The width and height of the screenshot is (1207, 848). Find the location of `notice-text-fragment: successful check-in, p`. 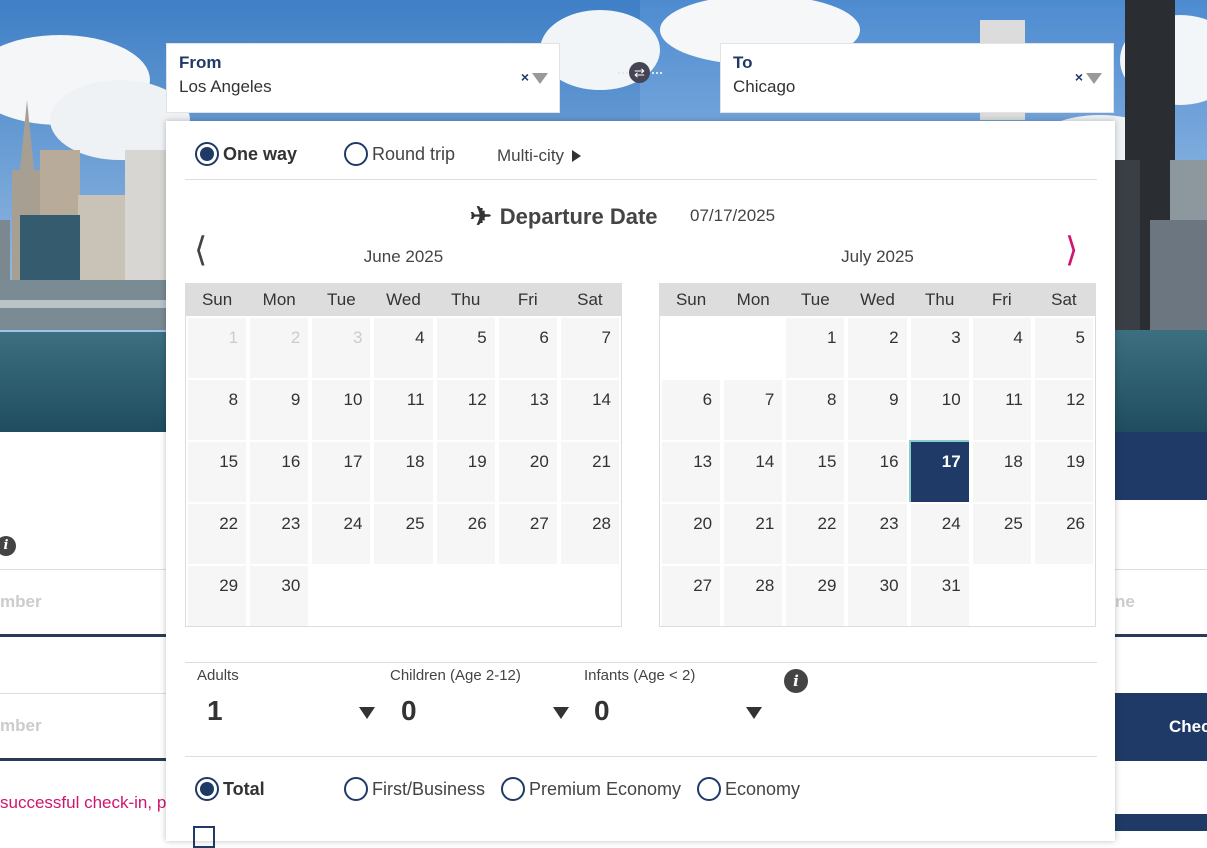

notice-text-fragment: successful check-in, p is located at coordinates (83, 802).